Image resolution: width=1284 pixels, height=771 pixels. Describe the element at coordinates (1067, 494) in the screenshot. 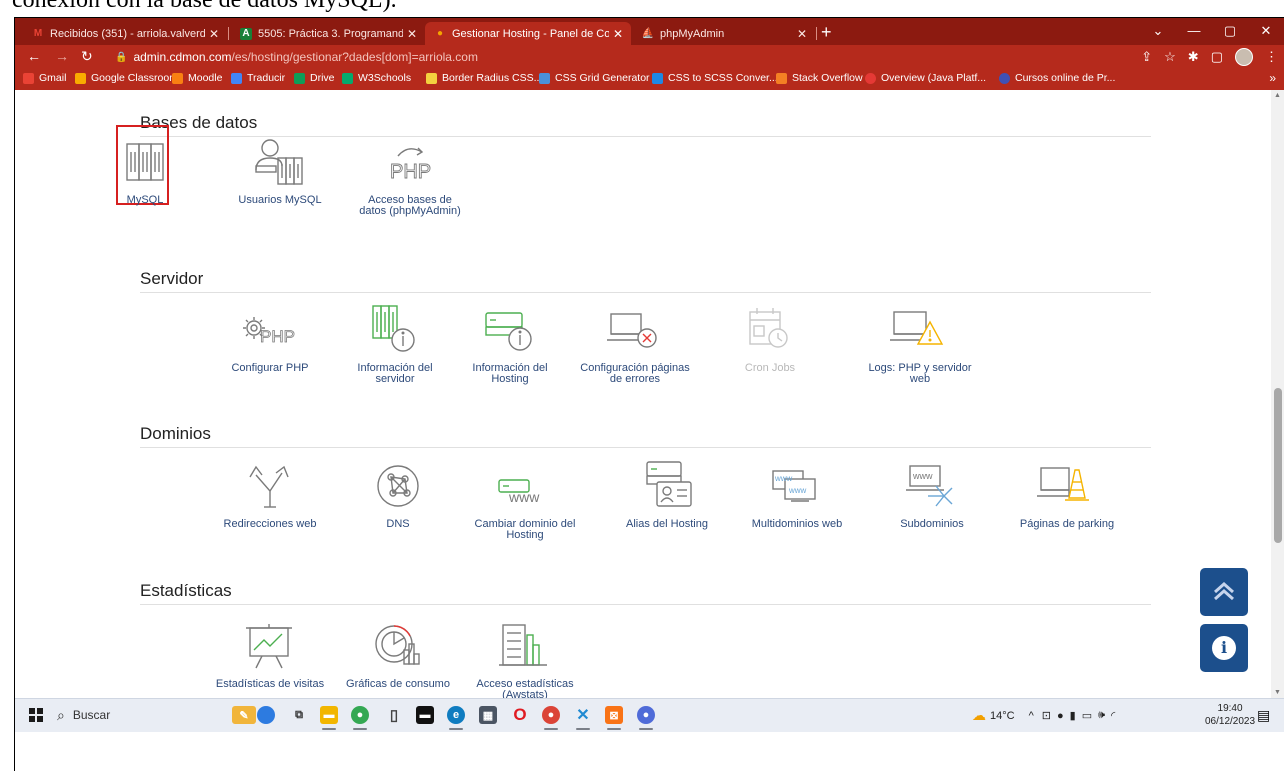

I see `tile-paginas-parking: Páginas de parking` at that location.